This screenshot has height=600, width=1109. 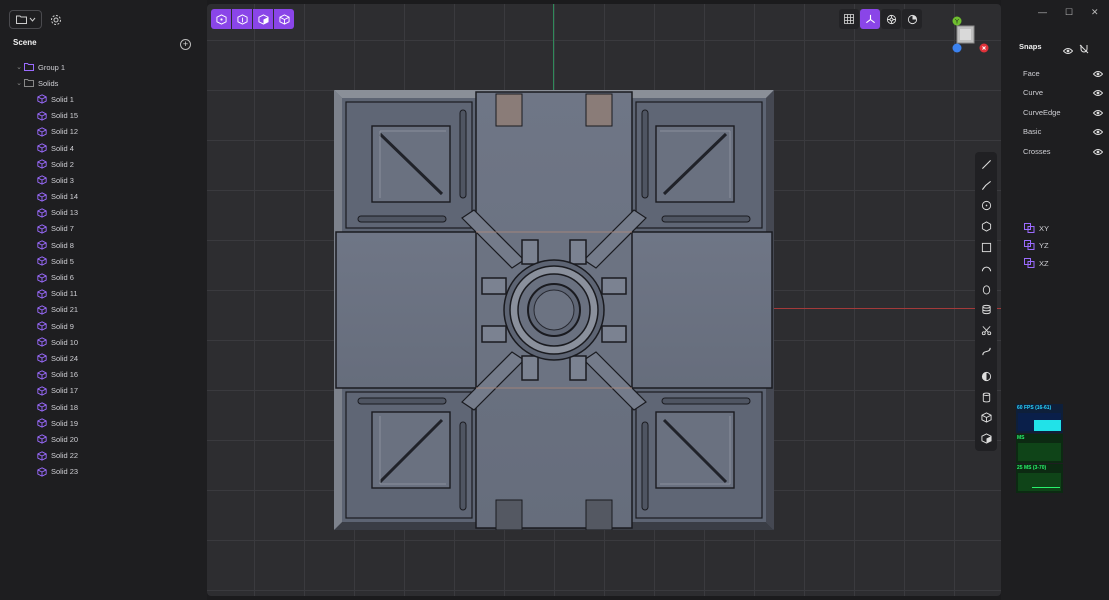 I want to click on view-top-button, so click(x=221, y=19).